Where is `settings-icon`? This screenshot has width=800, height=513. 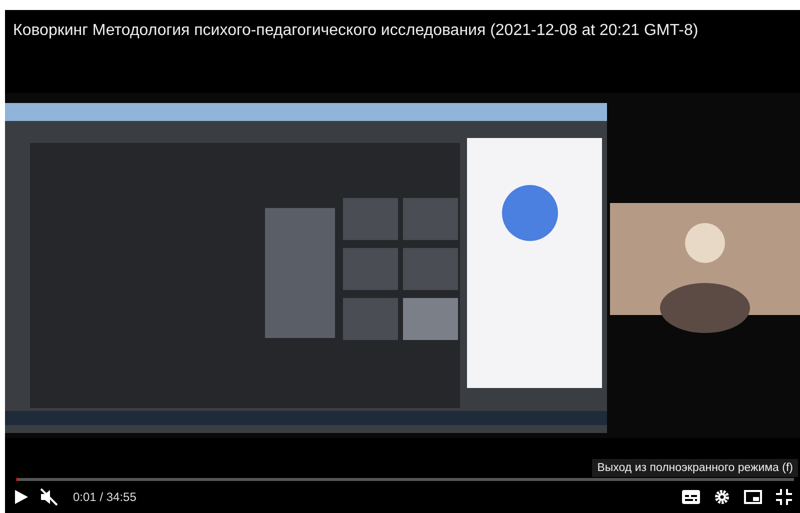 settings-icon is located at coordinates (722, 497).